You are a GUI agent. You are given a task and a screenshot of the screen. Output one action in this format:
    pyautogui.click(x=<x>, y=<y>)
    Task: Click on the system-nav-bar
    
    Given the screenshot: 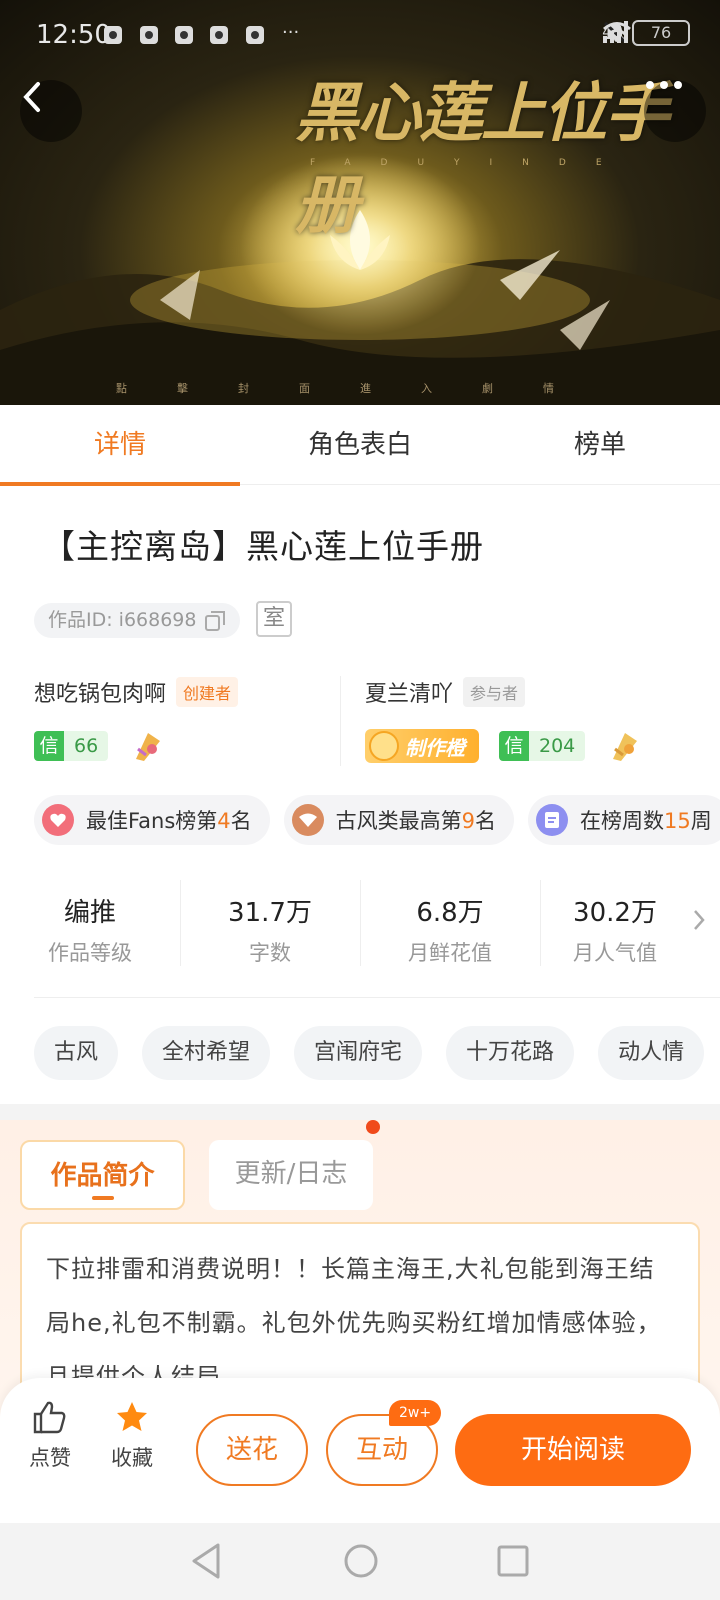 What is the action you would take?
    pyautogui.click(x=360, y=1561)
    